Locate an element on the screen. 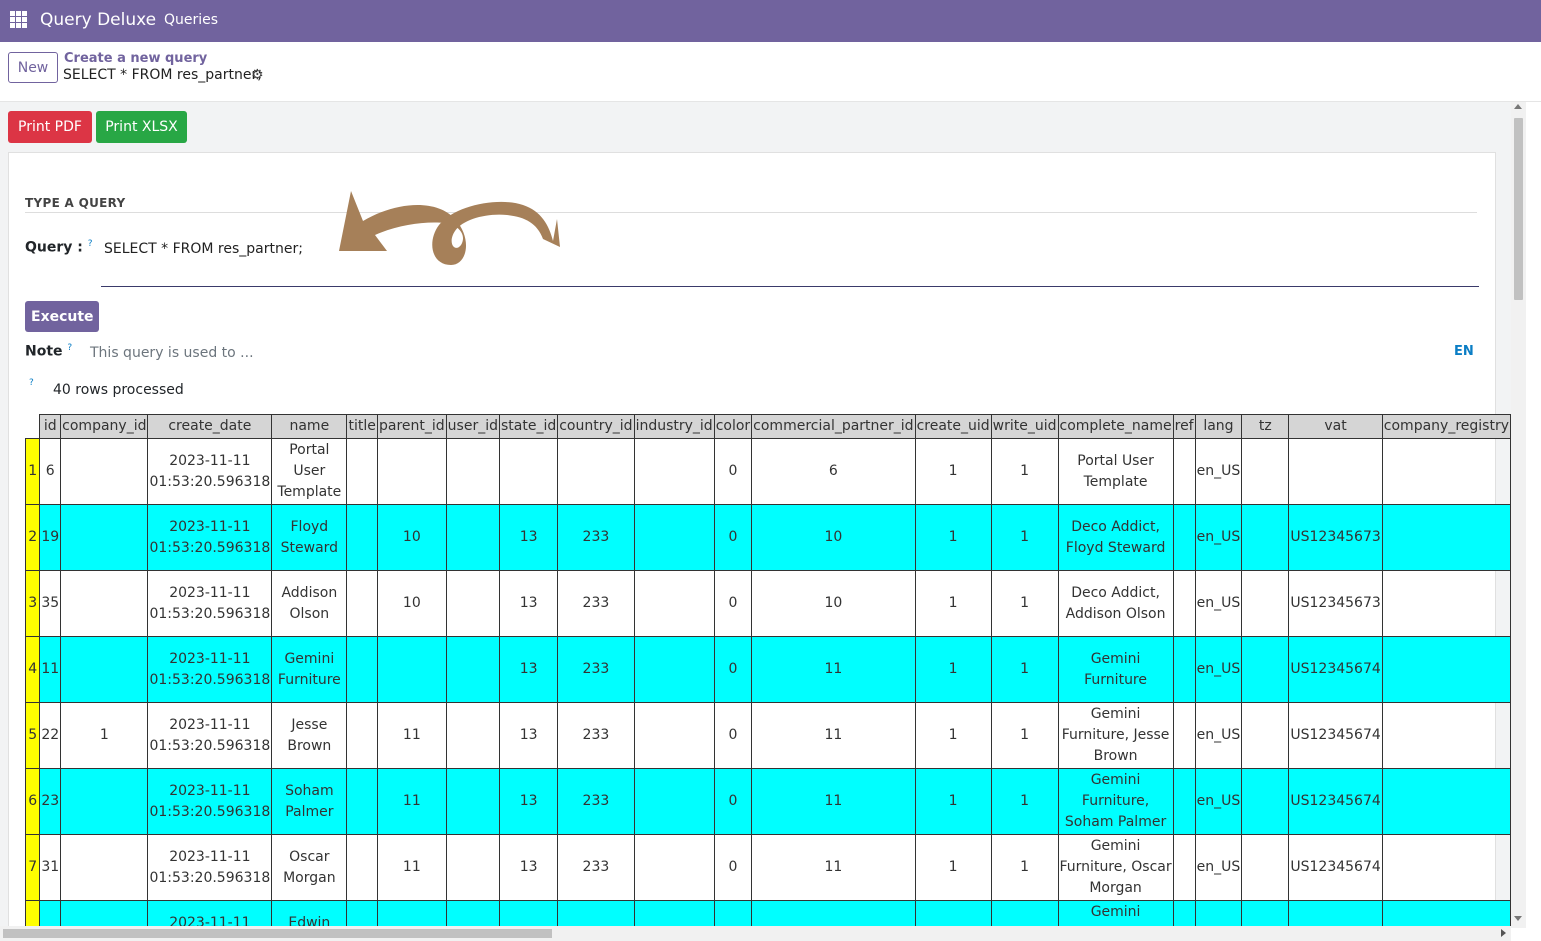 The image size is (1541, 941). note-help-icon: ? is located at coordinates (69, 348).